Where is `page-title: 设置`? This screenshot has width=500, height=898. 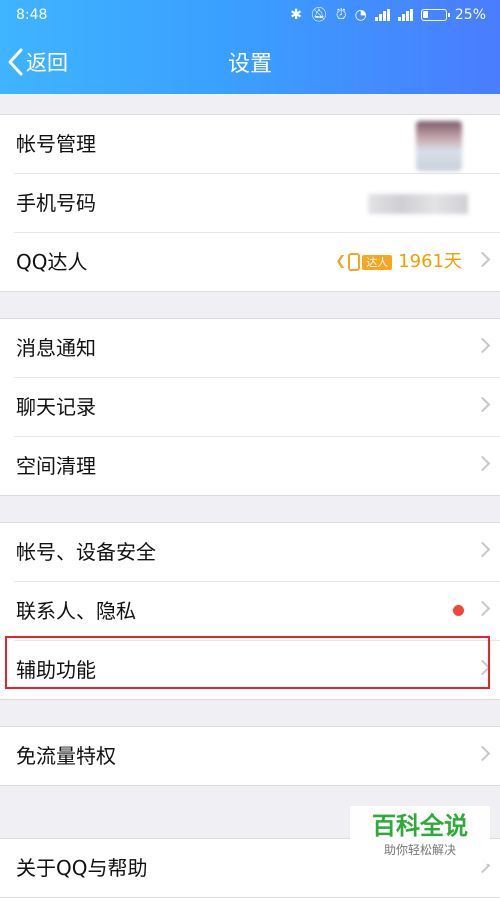
page-title: 设置 is located at coordinates (249, 64).